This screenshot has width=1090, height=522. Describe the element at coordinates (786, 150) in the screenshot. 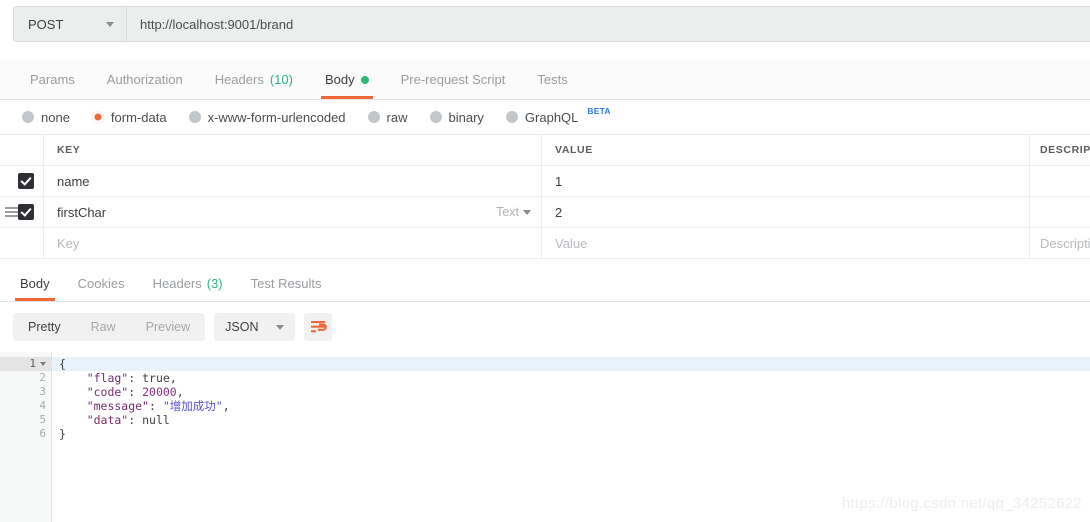

I see `header-value-cell: VALUE` at that location.